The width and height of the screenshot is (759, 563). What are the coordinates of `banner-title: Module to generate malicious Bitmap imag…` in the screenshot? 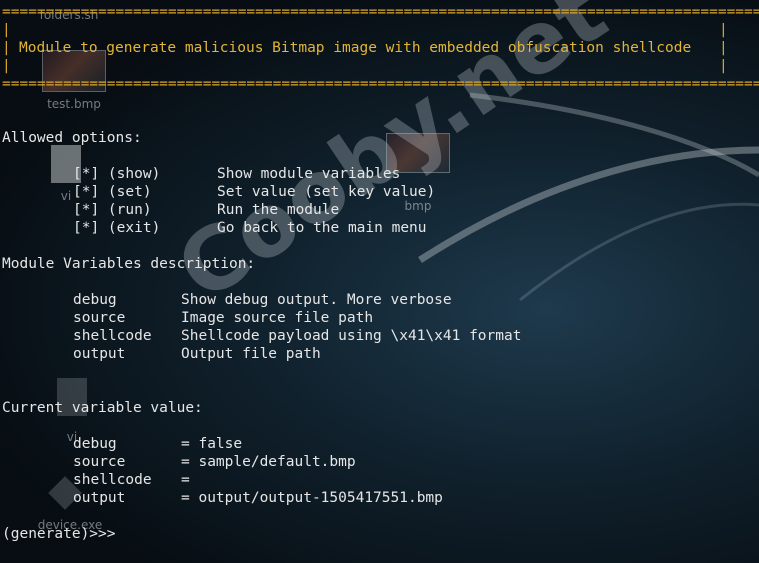 It's located at (355, 48).